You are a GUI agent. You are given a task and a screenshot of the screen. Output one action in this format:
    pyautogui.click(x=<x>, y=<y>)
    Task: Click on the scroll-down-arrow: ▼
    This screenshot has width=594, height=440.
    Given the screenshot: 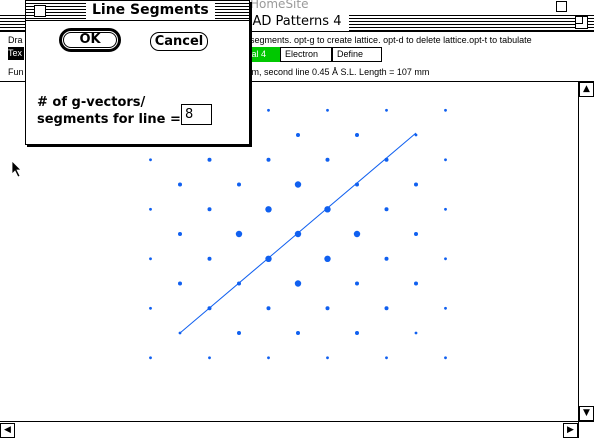 What is the action you would take?
    pyautogui.click(x=586, y=413)
    